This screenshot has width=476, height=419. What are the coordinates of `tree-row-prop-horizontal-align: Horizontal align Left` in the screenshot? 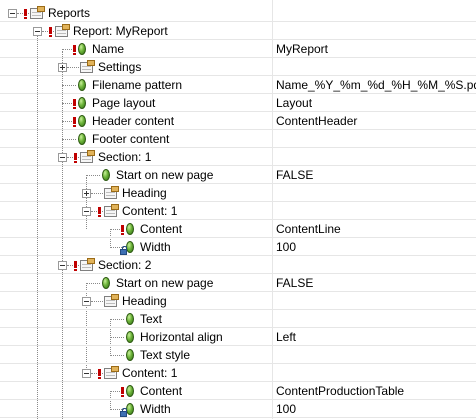 It's located at (238, 337).